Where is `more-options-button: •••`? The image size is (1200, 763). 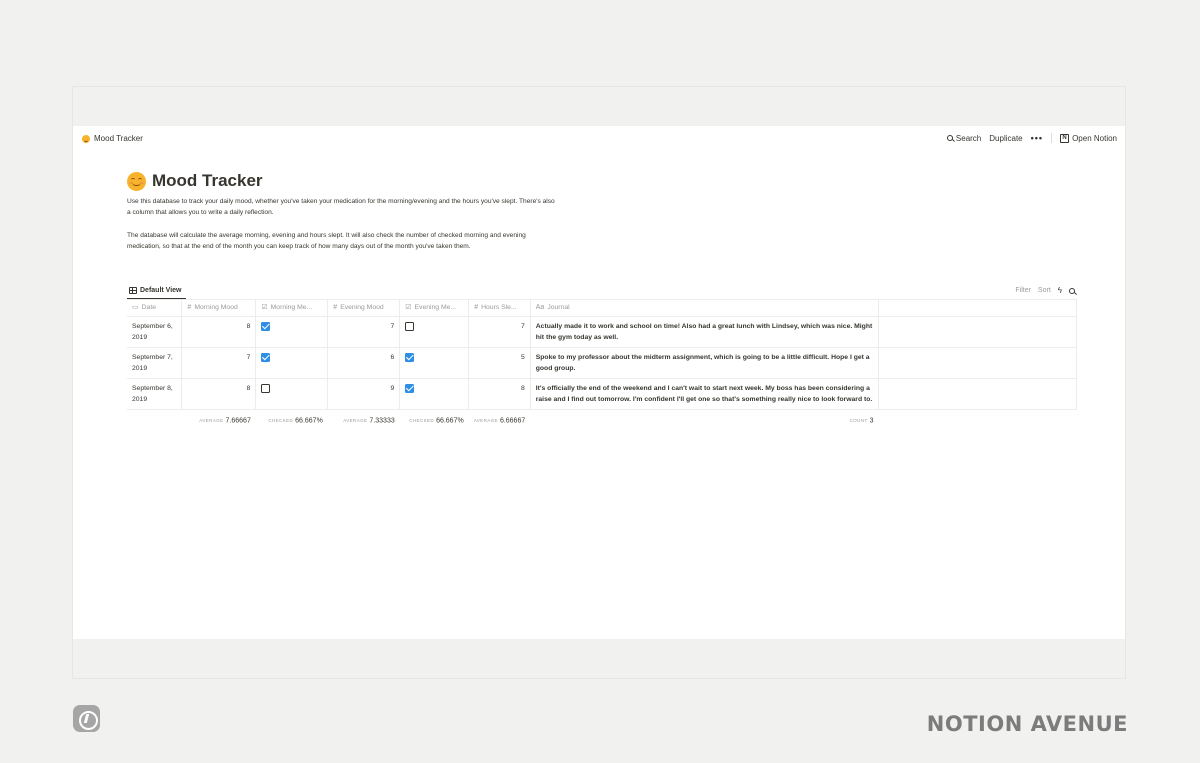 more-options-button: ••• is located at coordinates (1037, 138).